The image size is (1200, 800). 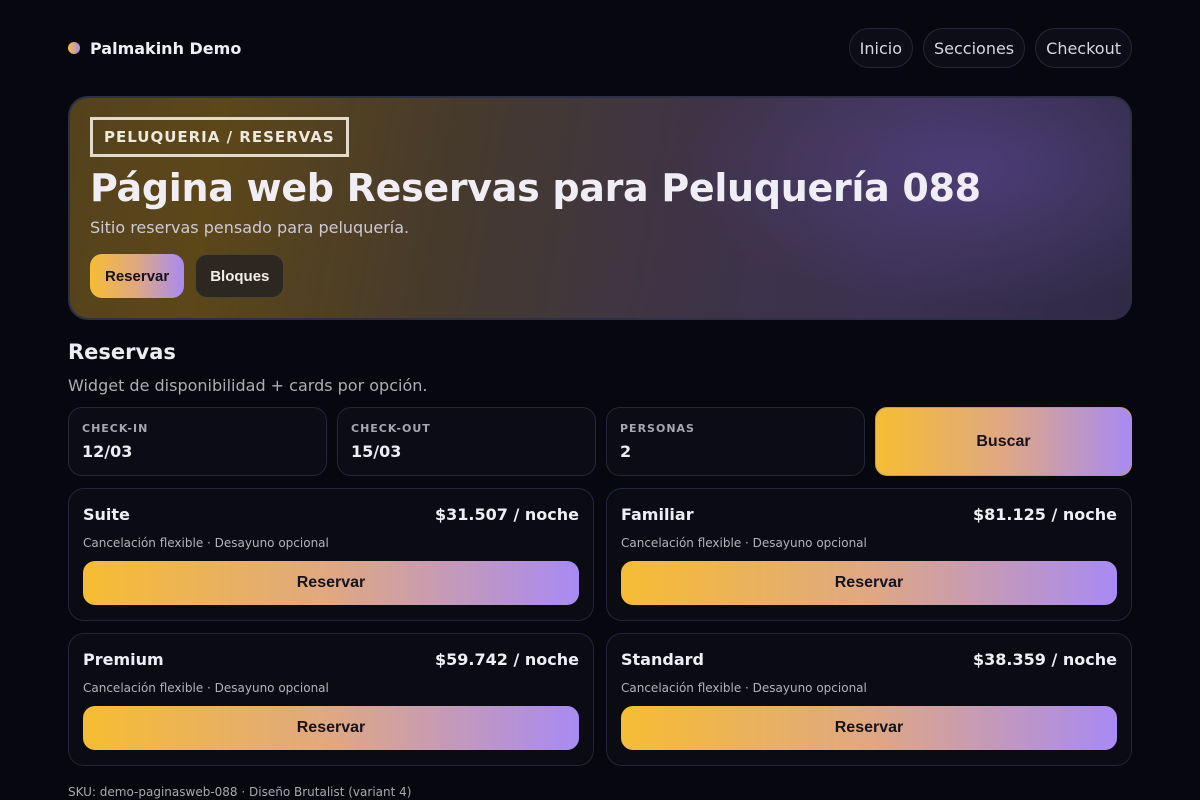 What do you see at coordinates (240, 276) in the screenshot?
I see `hero-bloques-button: Bloques` at bounding box center [240, 276].